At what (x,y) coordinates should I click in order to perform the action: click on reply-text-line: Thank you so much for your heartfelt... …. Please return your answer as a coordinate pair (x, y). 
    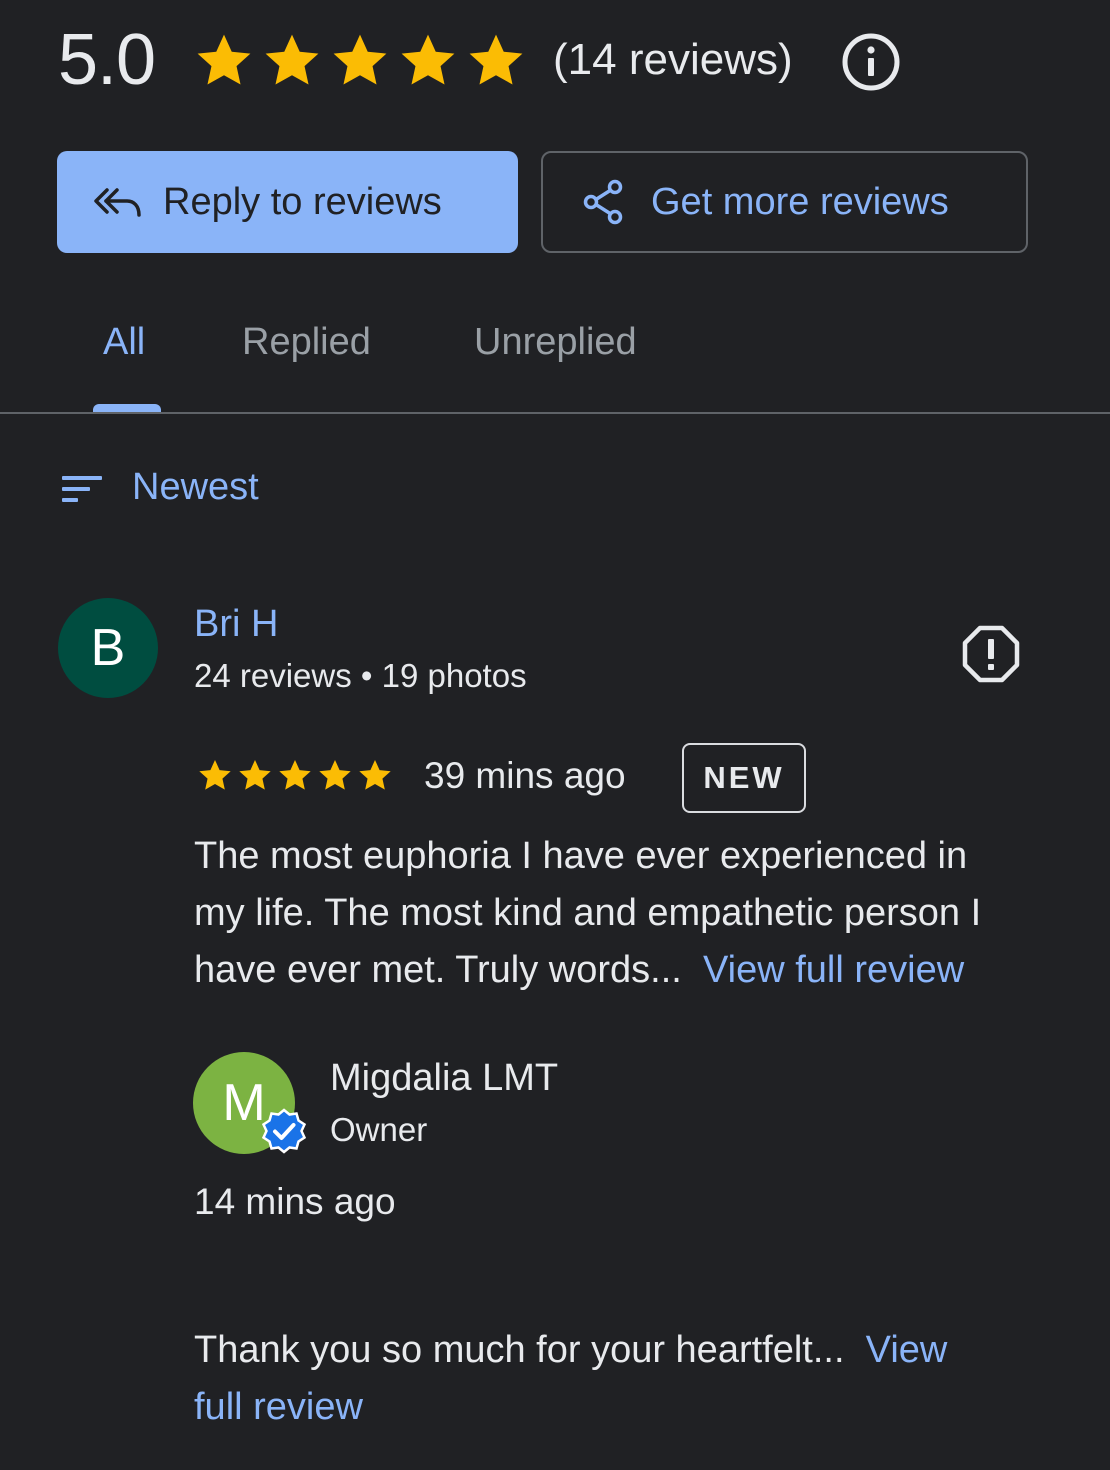
    Looking at the image, I should click on (639, 1350).